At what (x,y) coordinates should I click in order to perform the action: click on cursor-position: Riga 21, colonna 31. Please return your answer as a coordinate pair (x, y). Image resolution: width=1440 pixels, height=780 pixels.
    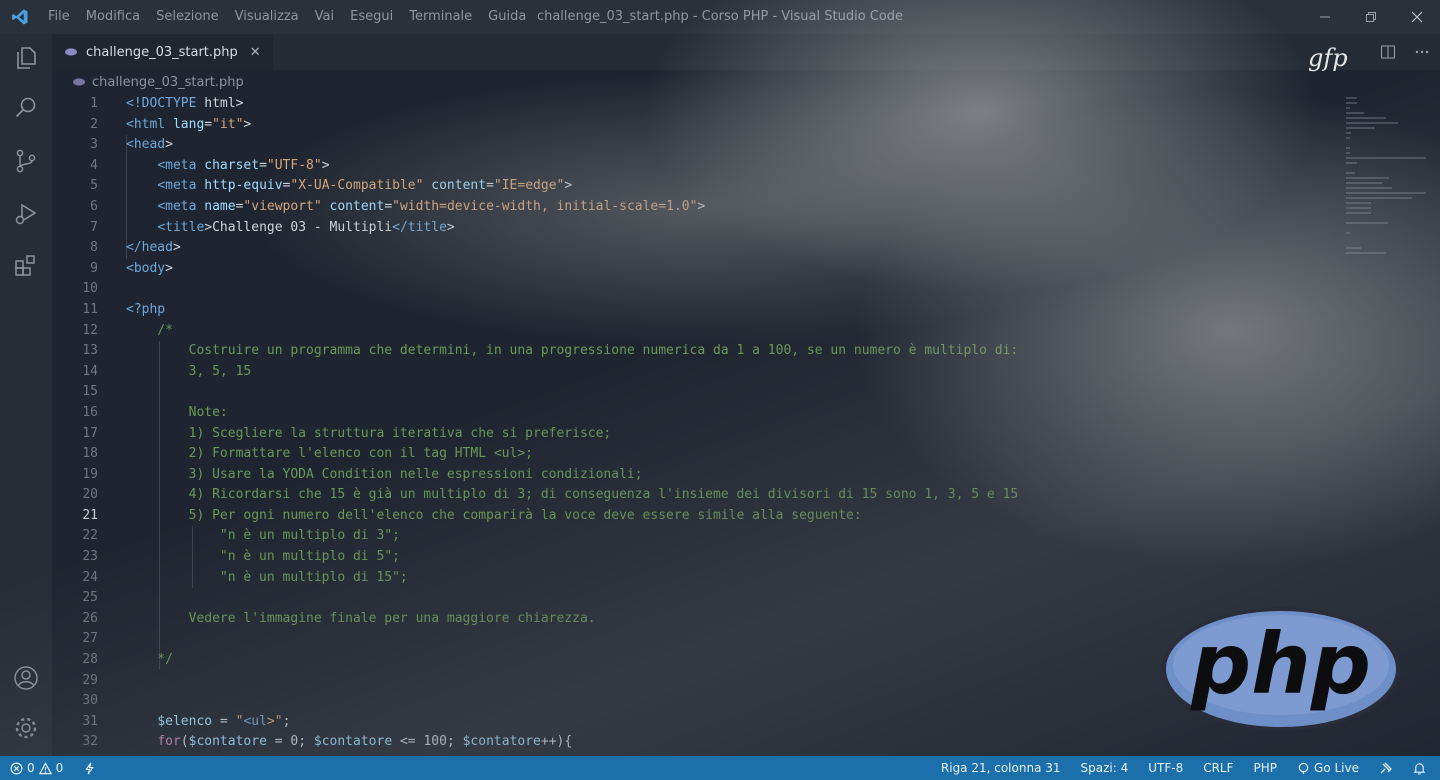
    Looking at the image, I should click on (1001, 768).